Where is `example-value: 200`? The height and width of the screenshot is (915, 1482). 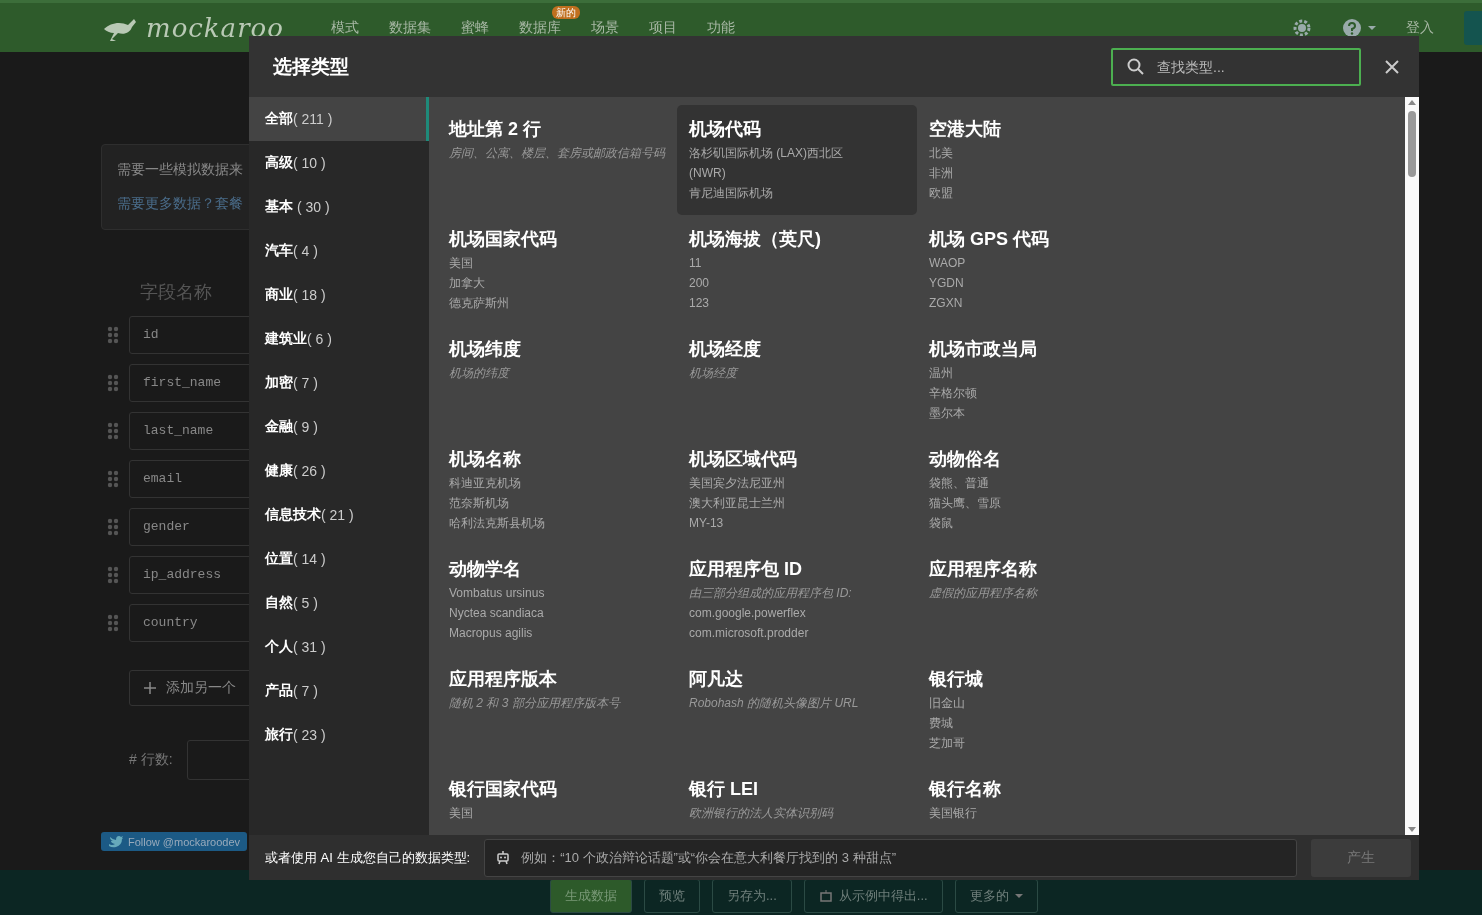
example-value: 200 is located at coordinates (700, 283).